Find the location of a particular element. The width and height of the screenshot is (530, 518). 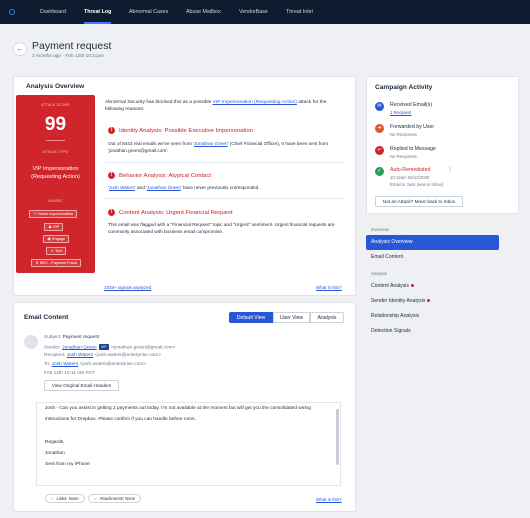

tag-engage: ◉Engage is located at coordinates (56, 239).